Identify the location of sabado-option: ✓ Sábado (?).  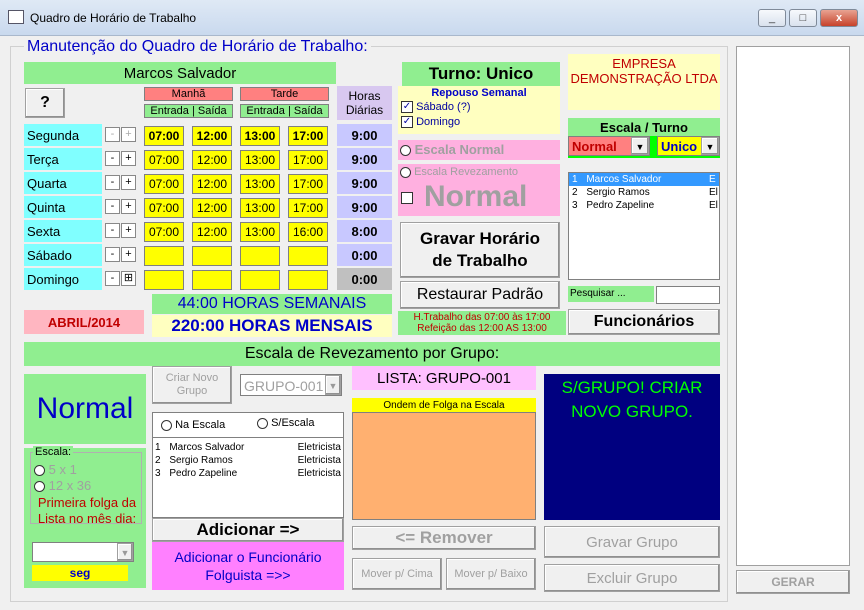
(480, 107).